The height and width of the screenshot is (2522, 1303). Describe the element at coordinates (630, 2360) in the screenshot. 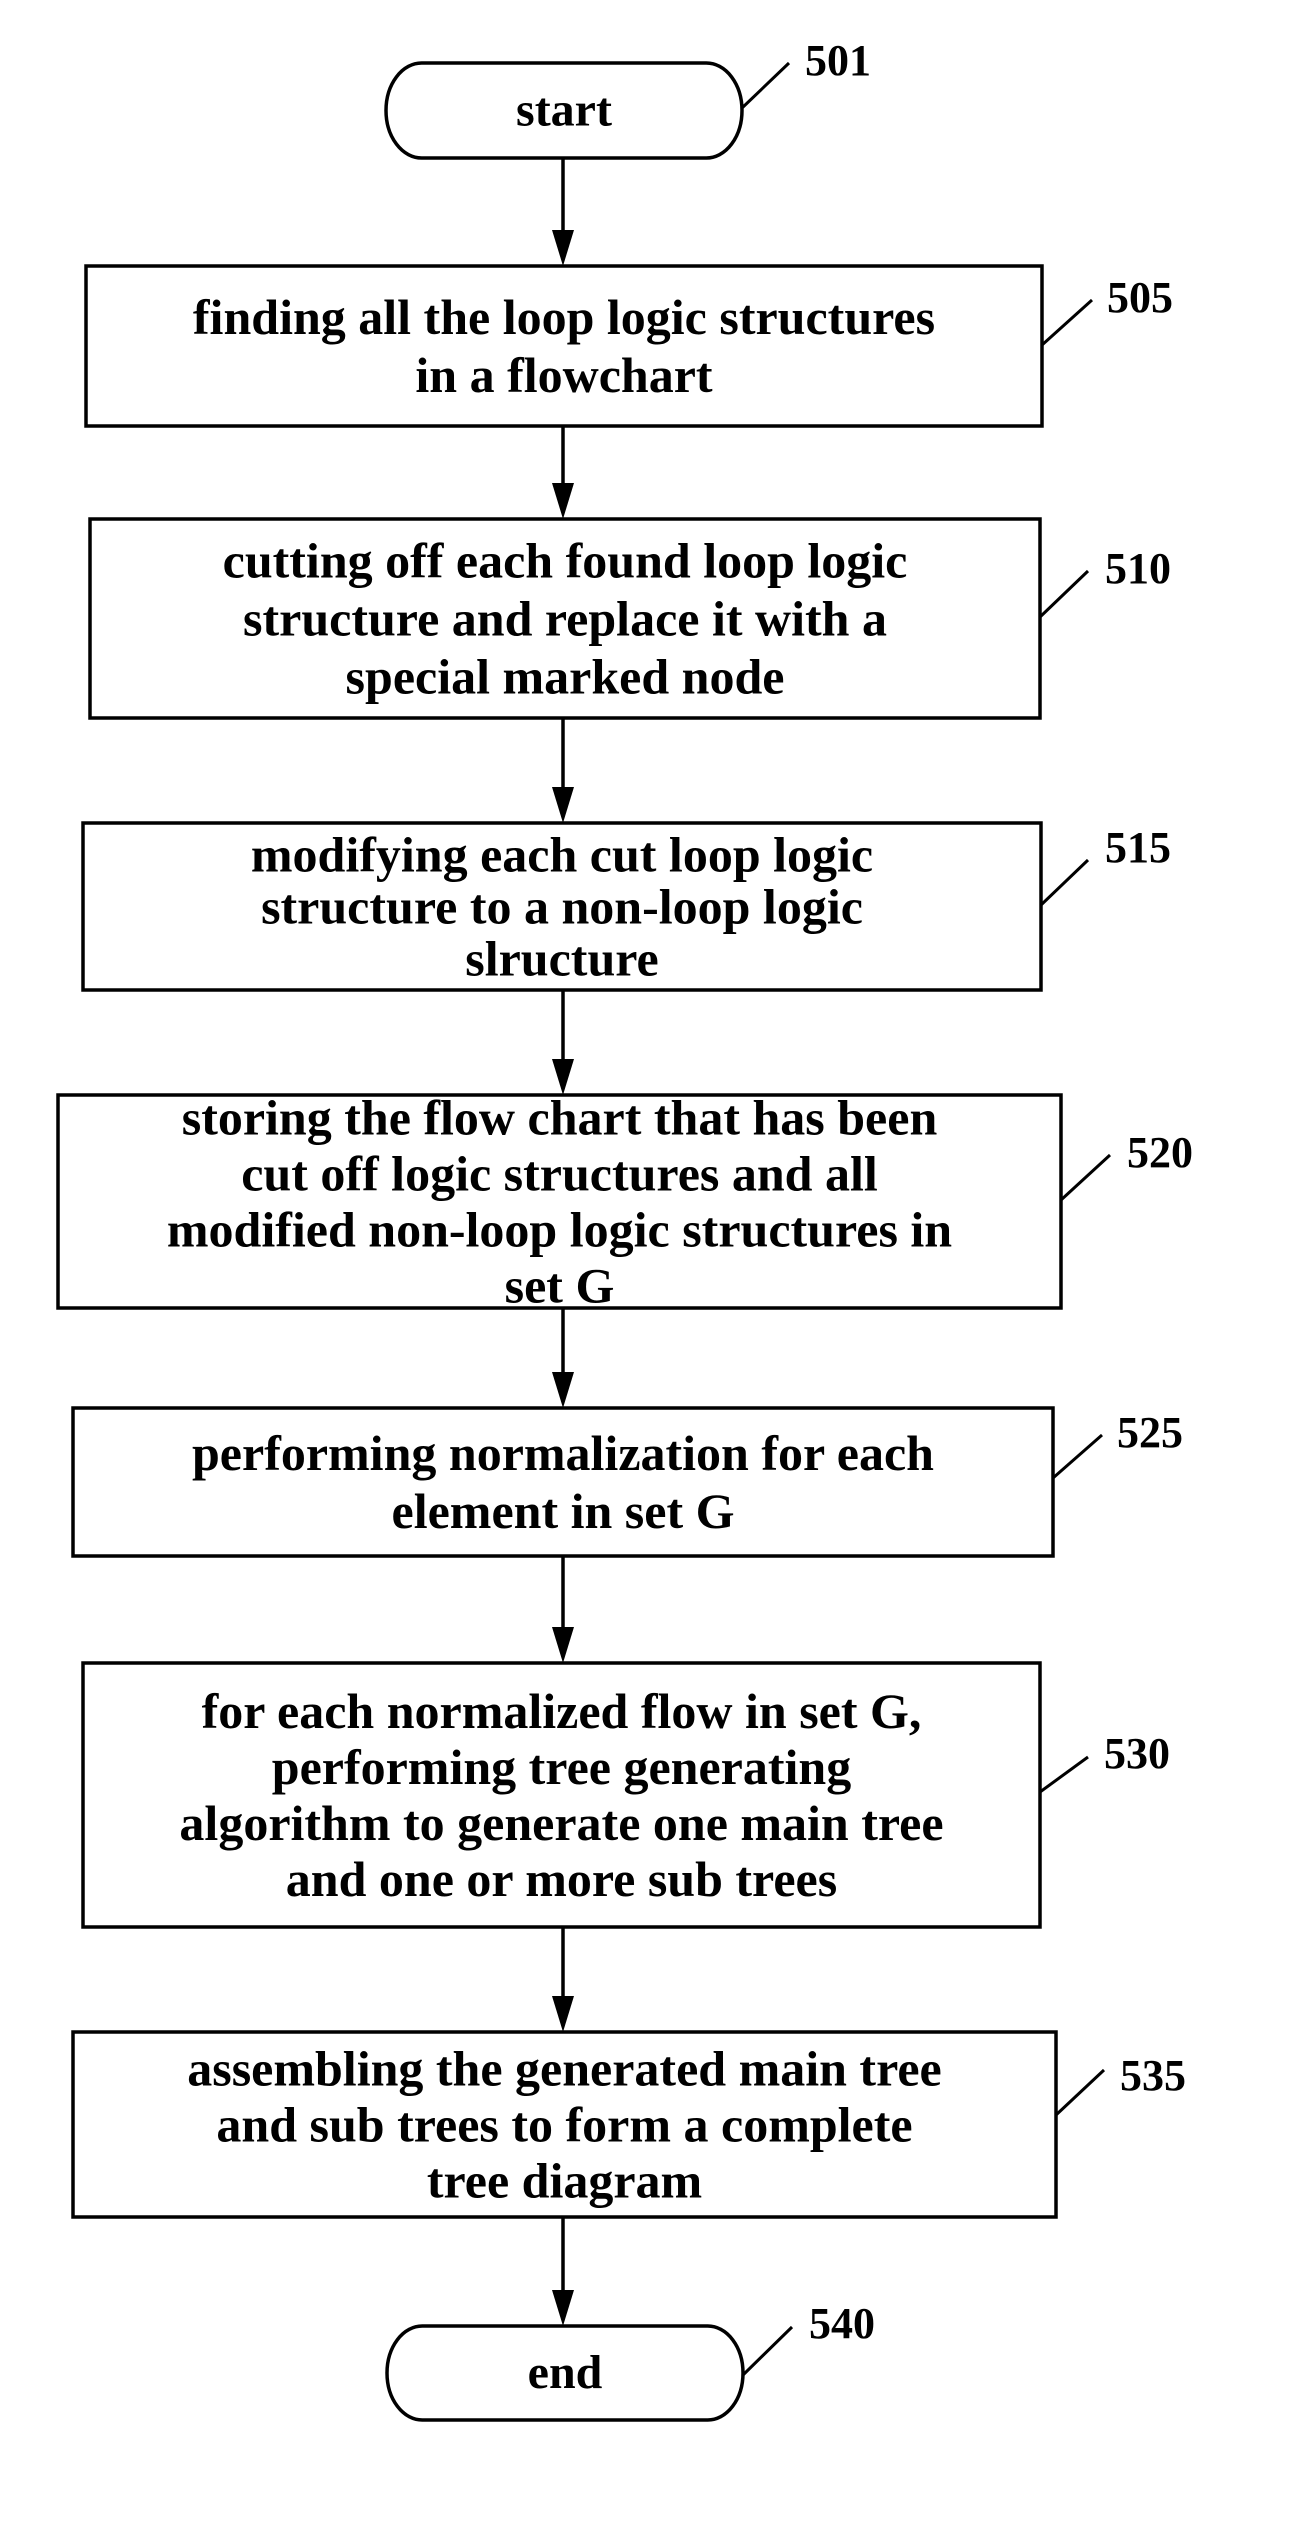

I see `flow-node-540: end 540` at that location.